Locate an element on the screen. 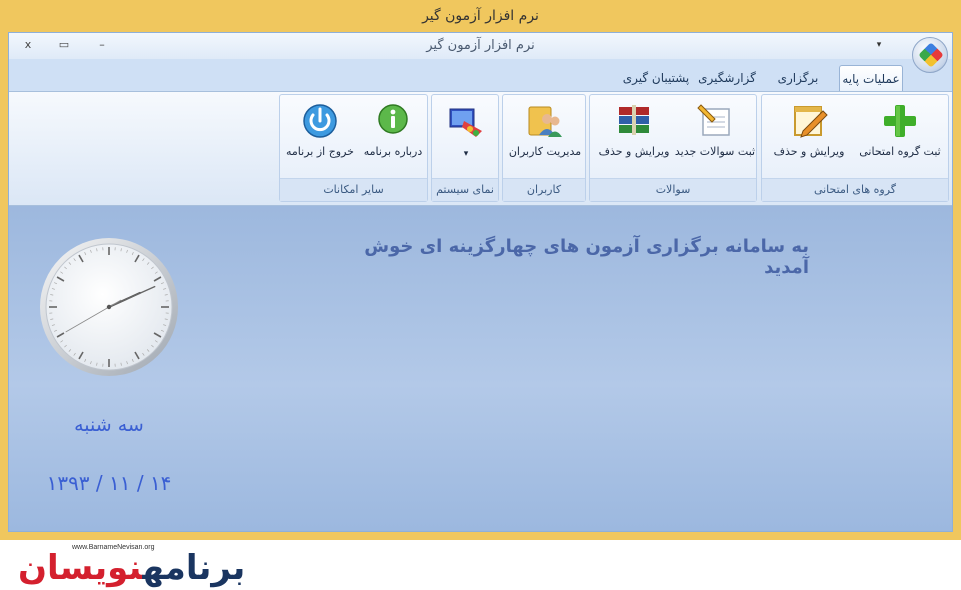  group-users: مدیریت کاربران کاربران is located at coordinates (544, 148).